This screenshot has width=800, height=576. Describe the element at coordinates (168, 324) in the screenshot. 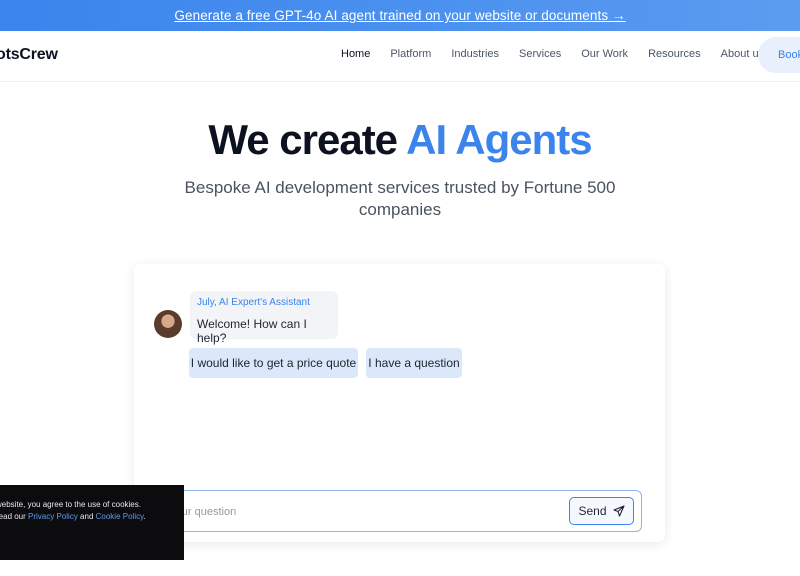

I see `agent-avatar` at that location.